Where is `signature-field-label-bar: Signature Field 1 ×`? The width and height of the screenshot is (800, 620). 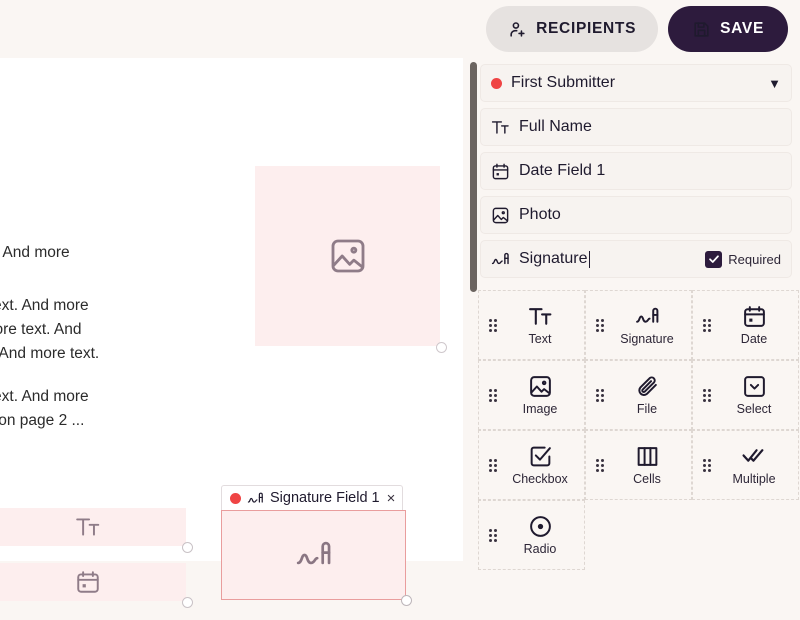
signature-field-label-bar: Signature Field 1 × is located at coordinates (312, 497).